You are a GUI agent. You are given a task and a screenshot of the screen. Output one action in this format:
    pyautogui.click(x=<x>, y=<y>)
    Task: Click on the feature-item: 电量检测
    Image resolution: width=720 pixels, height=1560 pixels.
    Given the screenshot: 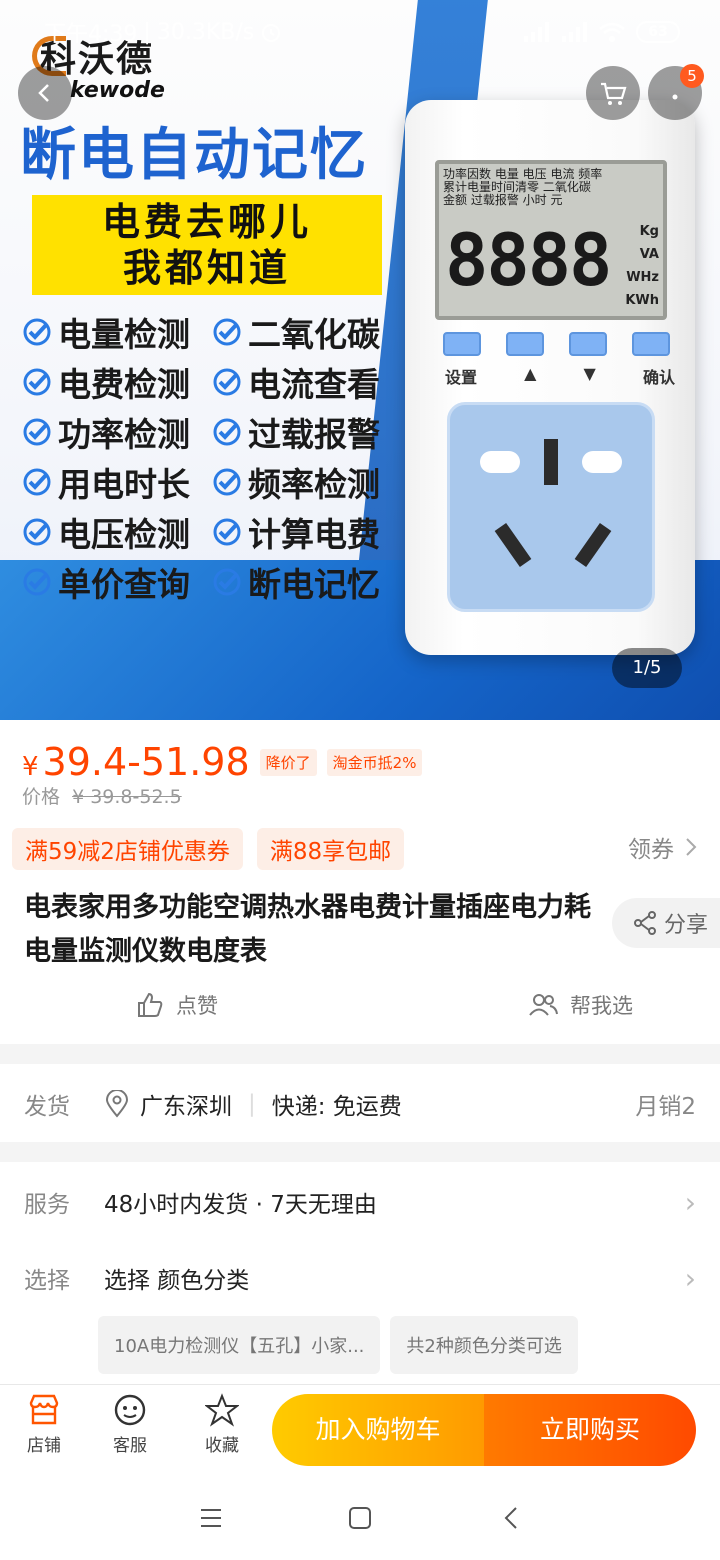 What is the action you would take?
    pyautogui.click(x=117, y=333)
    